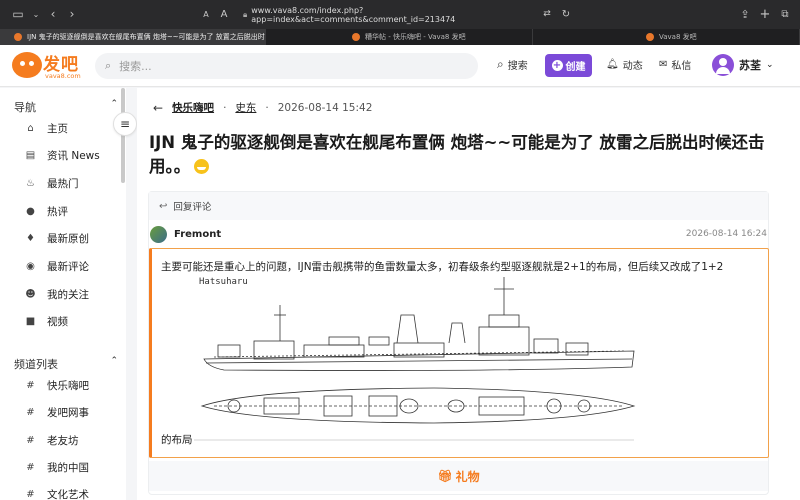  Describe the element at coordinates (458, 234) in the screenshot. I see `comment-author-row: Fremont 2026-08-14 16:24` at that location.